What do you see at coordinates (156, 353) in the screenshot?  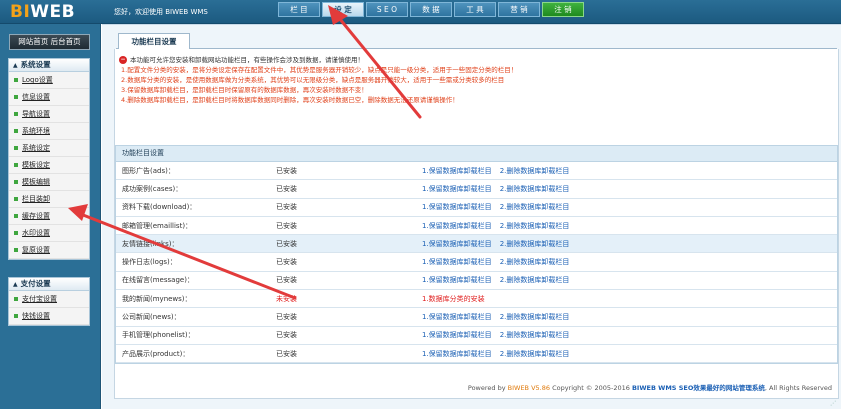 I see `column-name: 产品展示(product)：` at bounding box center [156, 353].